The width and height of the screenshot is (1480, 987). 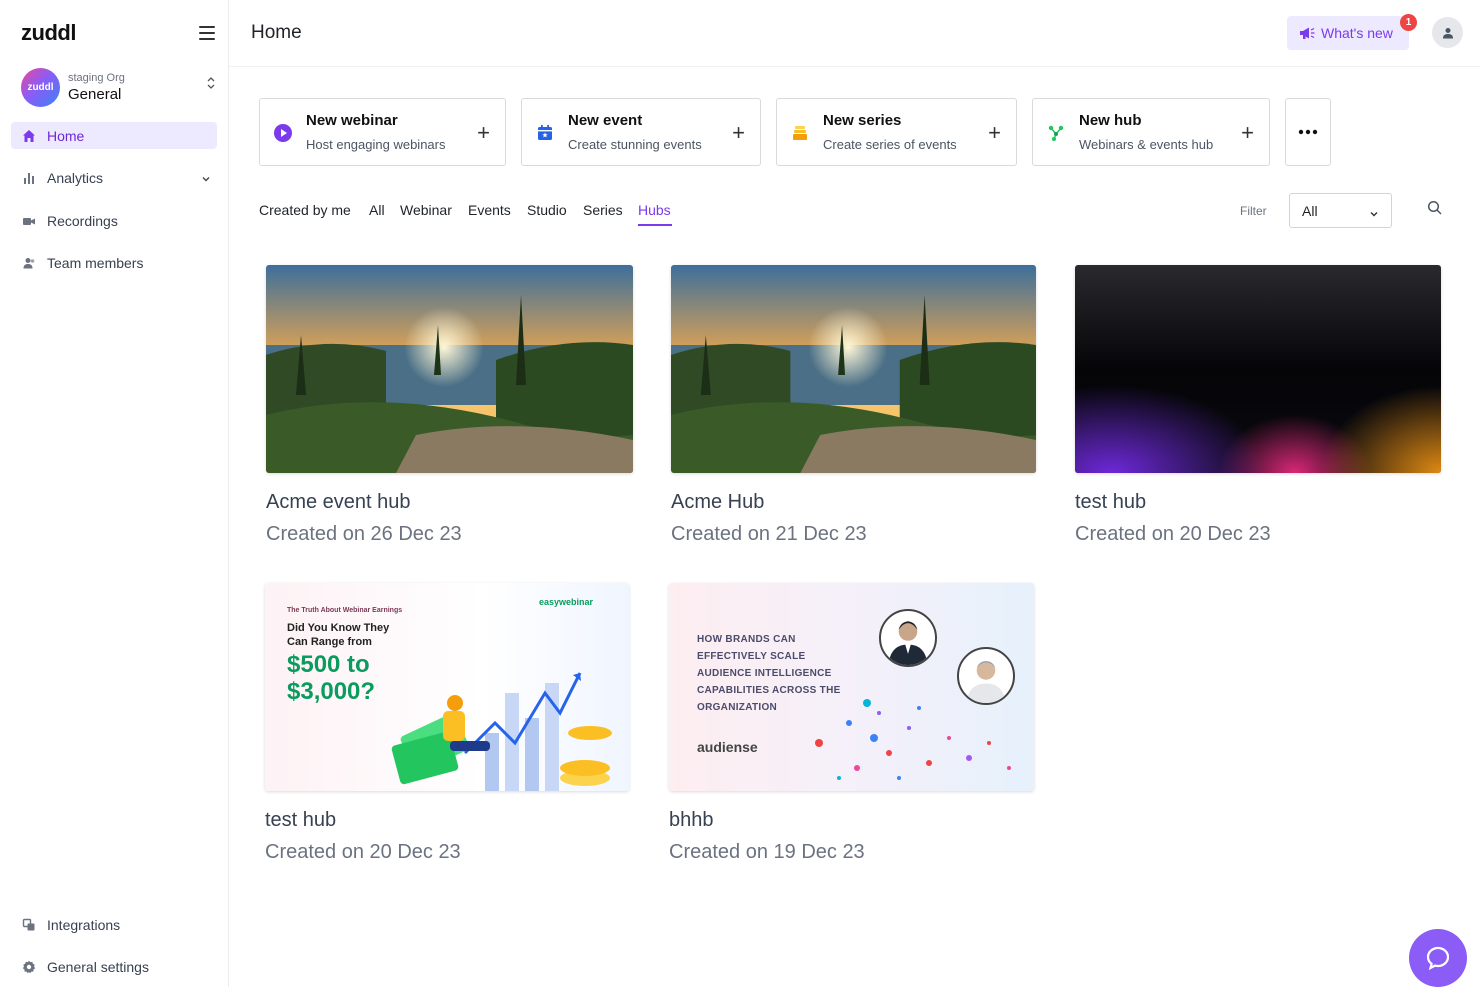 What do you see at coordinates (382, 132) in the screenshot?
I see `new-webinar-card: New webinar Host engaging webinars +` at bounding box center [382, 132].